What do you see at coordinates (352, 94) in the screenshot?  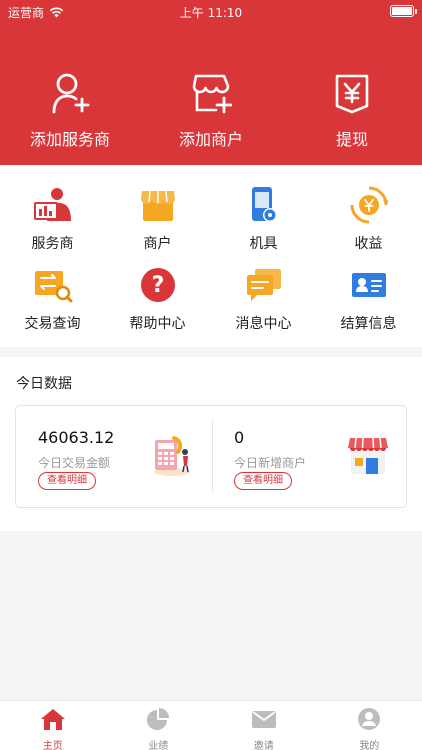 I see `withdraw-icon` at bounding box center [352, 94].